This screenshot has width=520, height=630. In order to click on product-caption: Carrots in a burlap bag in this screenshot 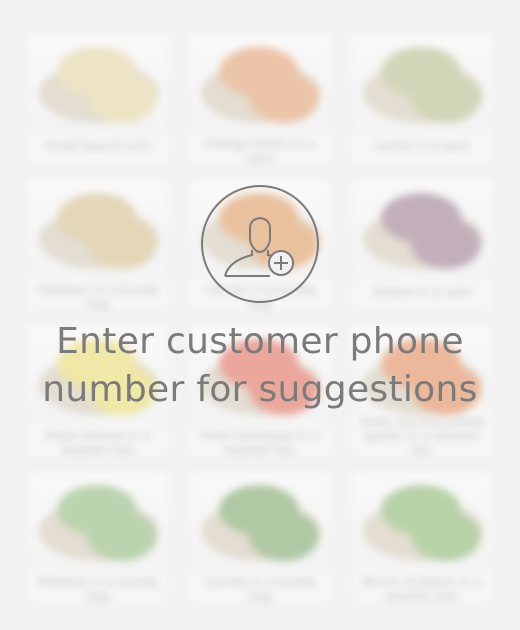, I will do `click(260, 589)`.